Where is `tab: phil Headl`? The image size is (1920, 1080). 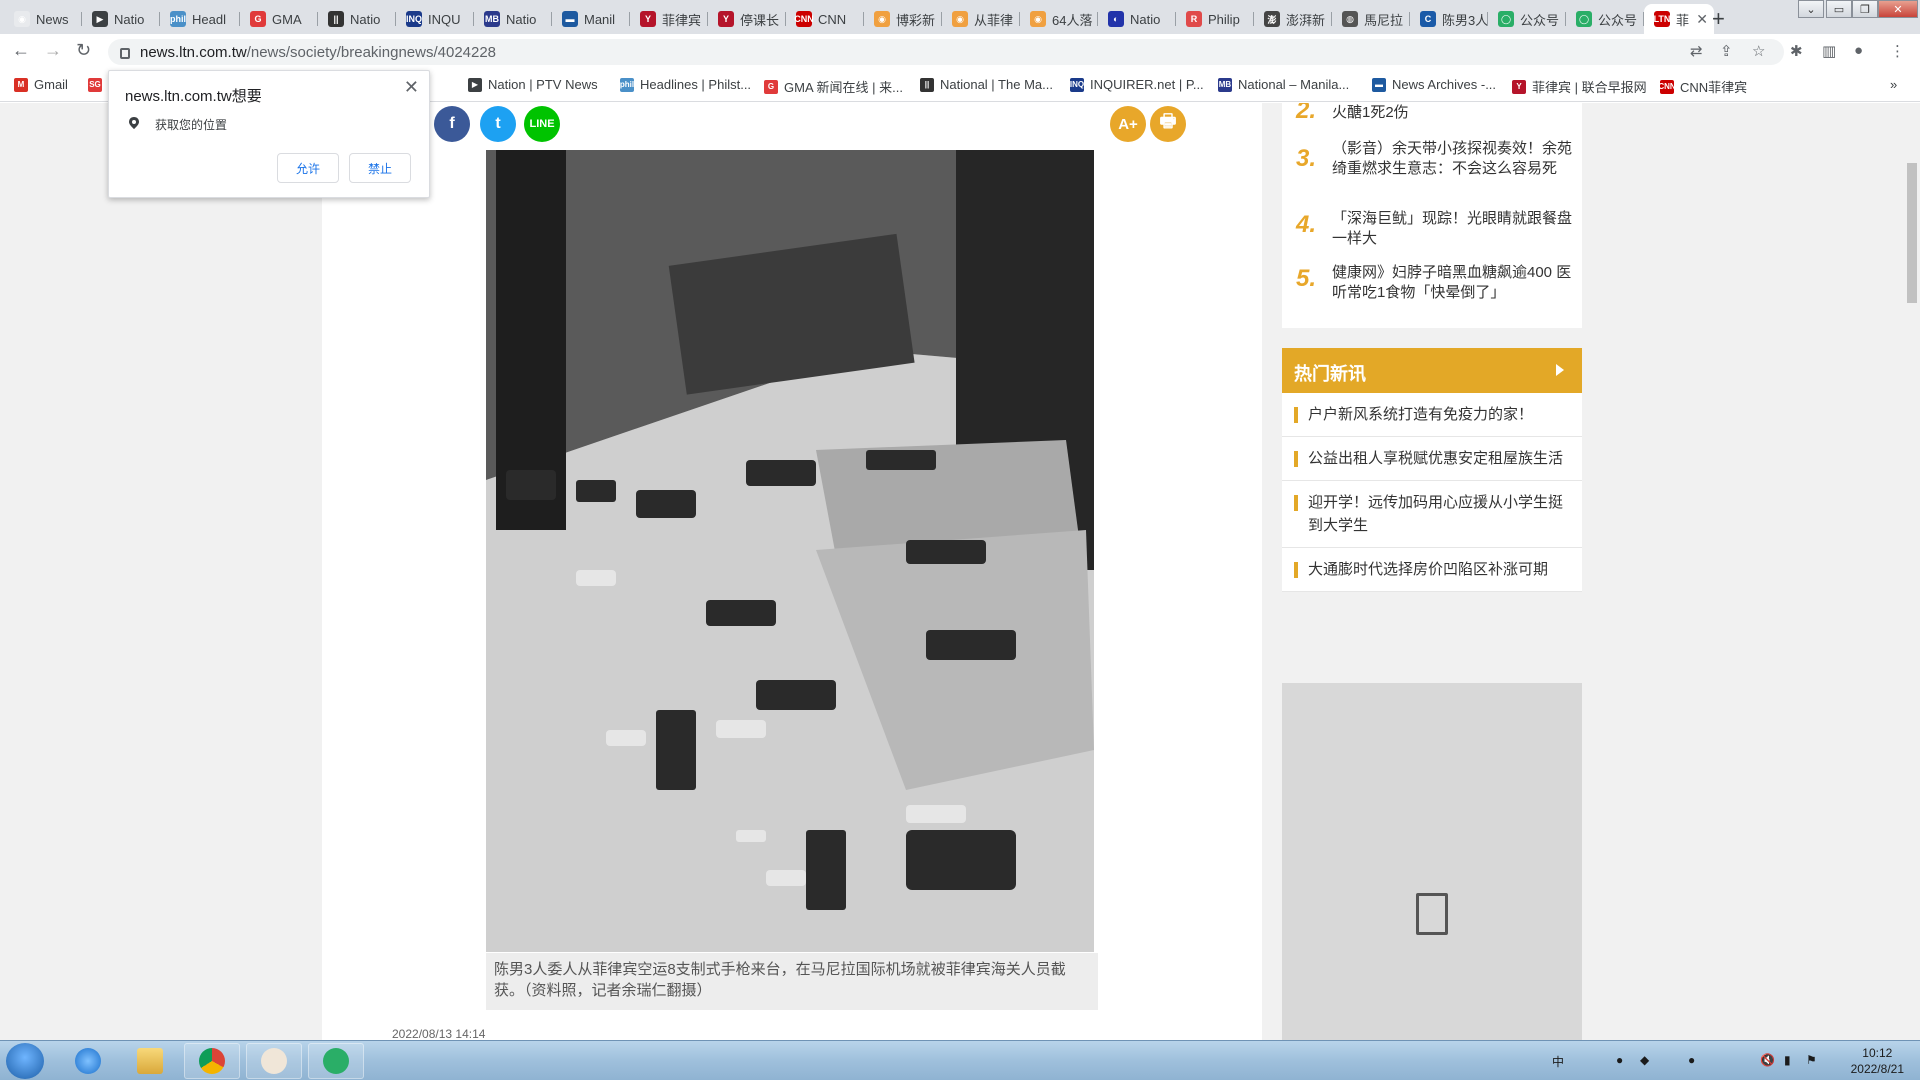 tab: phil Headl is located at coordinates (200, 19).